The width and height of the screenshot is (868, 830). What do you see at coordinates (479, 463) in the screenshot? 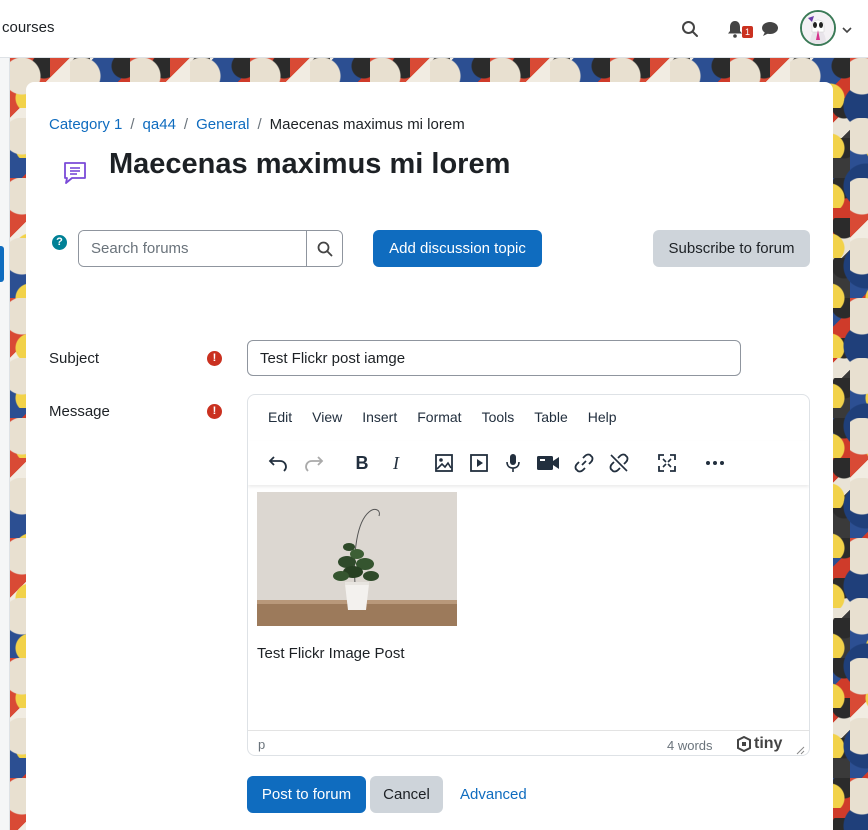
I see `media-icon` at bounding box center [479, 463].